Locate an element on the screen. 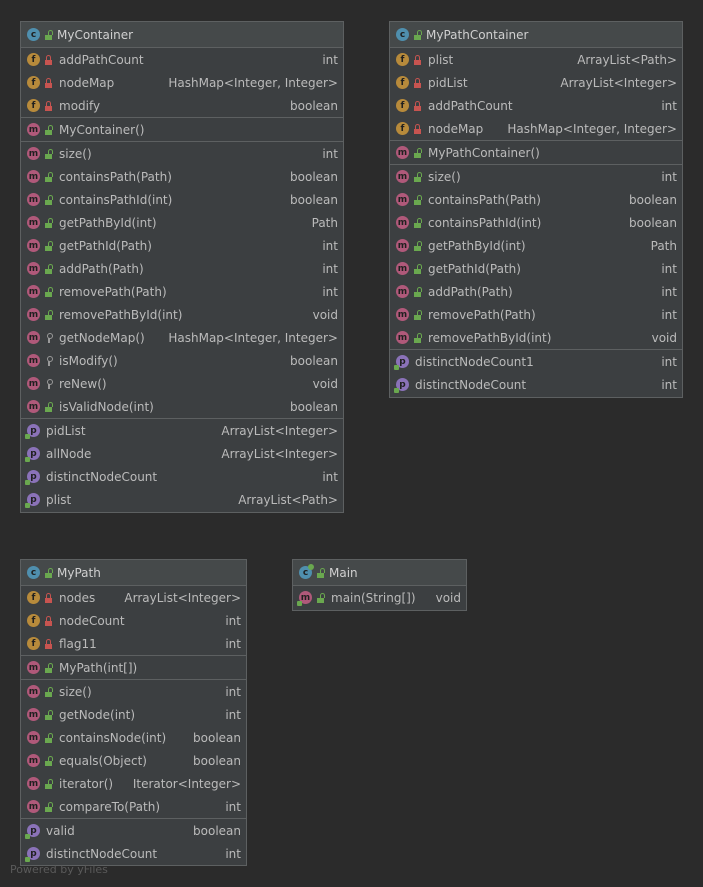 This screenshot has height=887, width=703. method-row: m getNodeMap() HashMap<Integer, Integer> is located at coordinates (182, 337).